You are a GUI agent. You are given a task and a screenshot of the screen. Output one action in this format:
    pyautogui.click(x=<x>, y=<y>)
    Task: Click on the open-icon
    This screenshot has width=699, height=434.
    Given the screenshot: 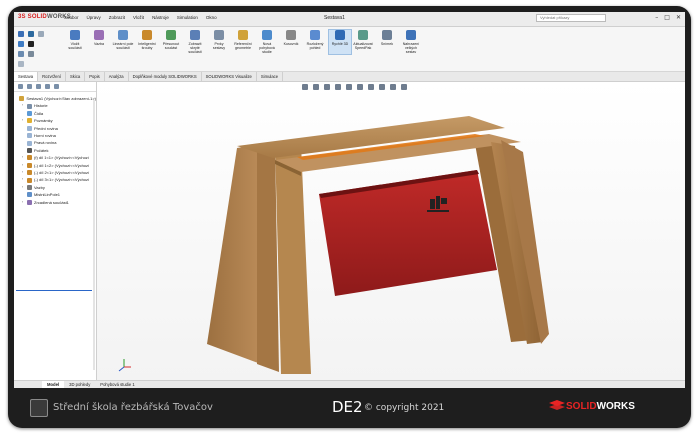 What is the action you would take?
    pyautogui.click(x=21, y=44)
    